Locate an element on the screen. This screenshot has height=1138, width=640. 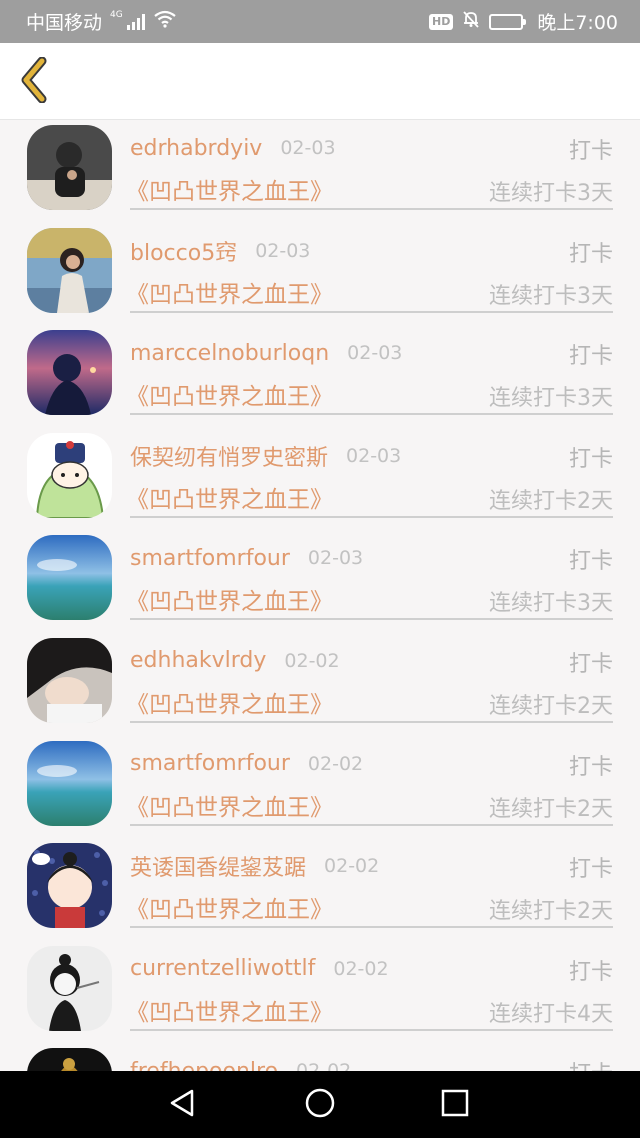
hd-badge: HD is located at coordinates (441, 21).